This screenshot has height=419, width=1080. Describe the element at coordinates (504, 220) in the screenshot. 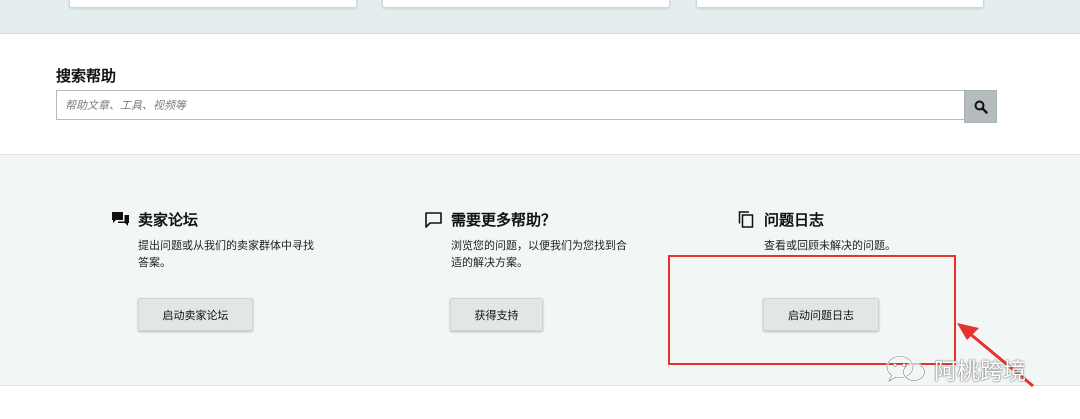

I see `help-option-title: 需要更多帮助？` at that location.